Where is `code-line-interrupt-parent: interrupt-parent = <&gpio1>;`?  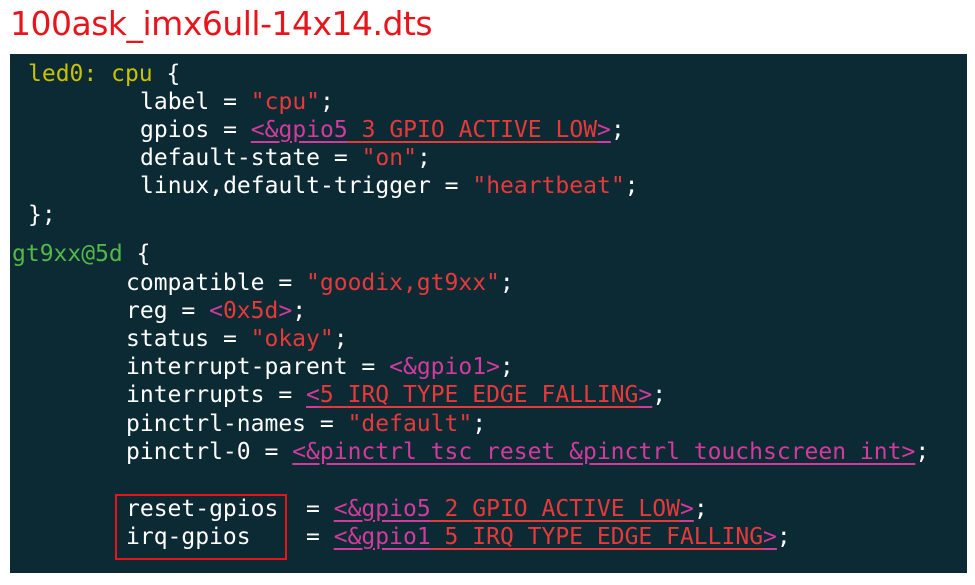
code-line-interrupt-parent: interrupt-parent = <&gpio1>; is located at coordinates (320, 367).